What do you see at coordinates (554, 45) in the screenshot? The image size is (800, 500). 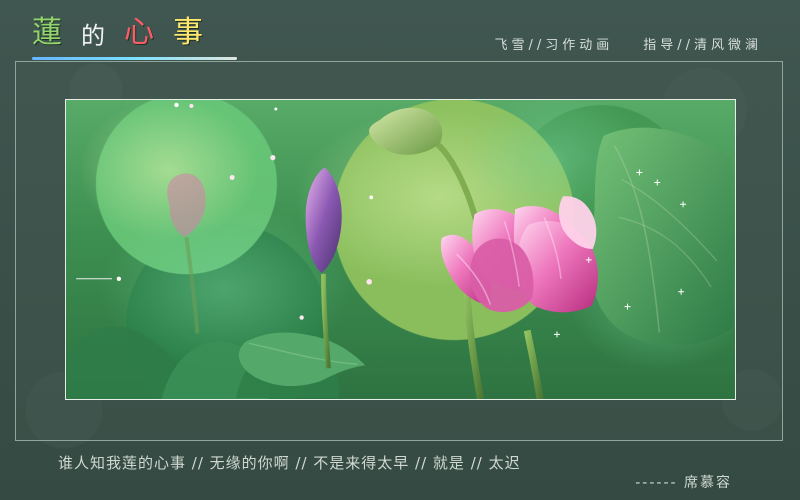 I see `credit-left: 飞雪//习作动画` at bounding box center [554, 45].